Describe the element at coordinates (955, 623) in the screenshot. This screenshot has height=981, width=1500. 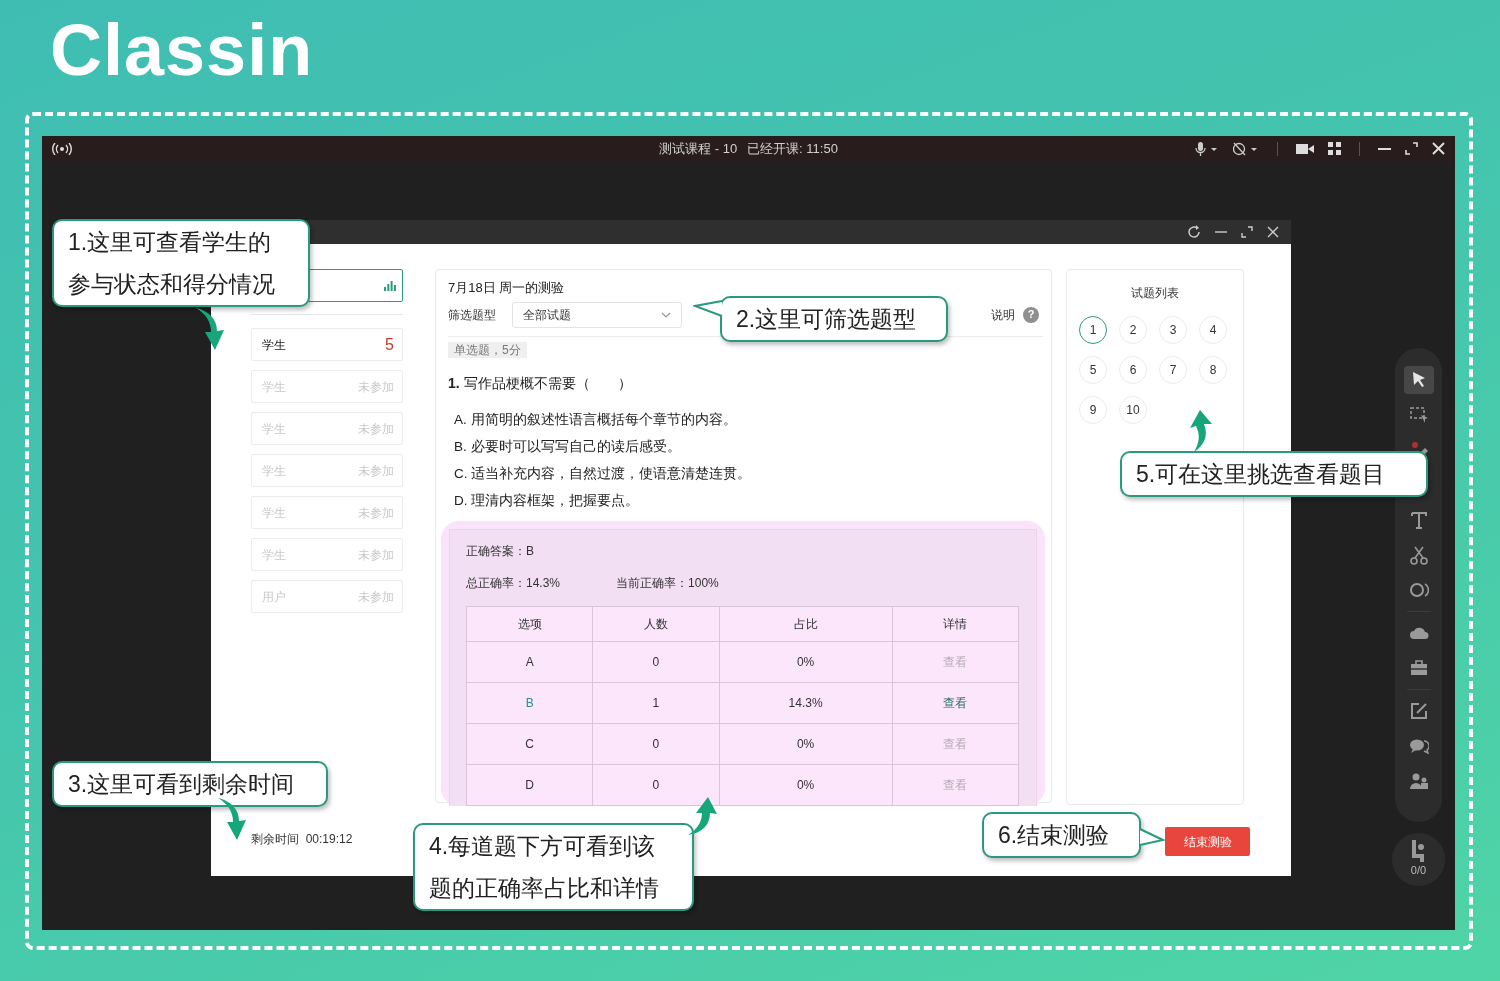
I see `column-header: 详情` at that location.